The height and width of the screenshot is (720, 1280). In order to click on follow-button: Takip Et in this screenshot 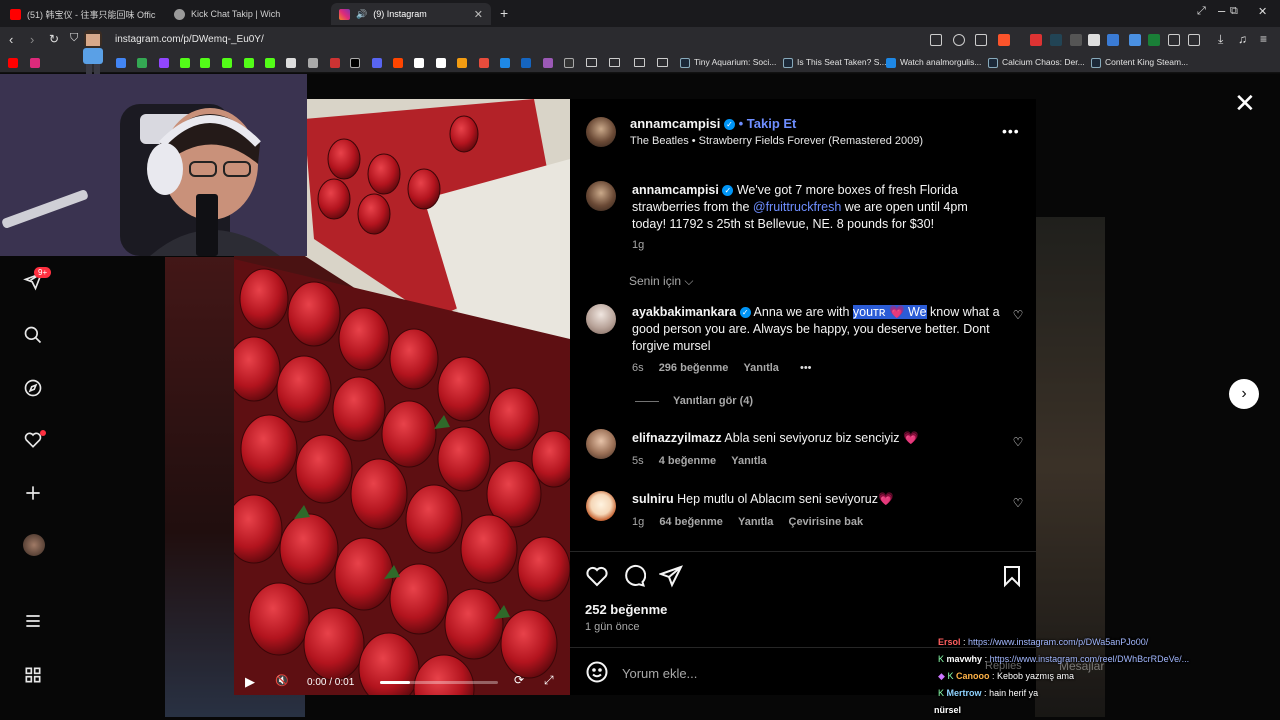, I will do `click(772, 123)`.